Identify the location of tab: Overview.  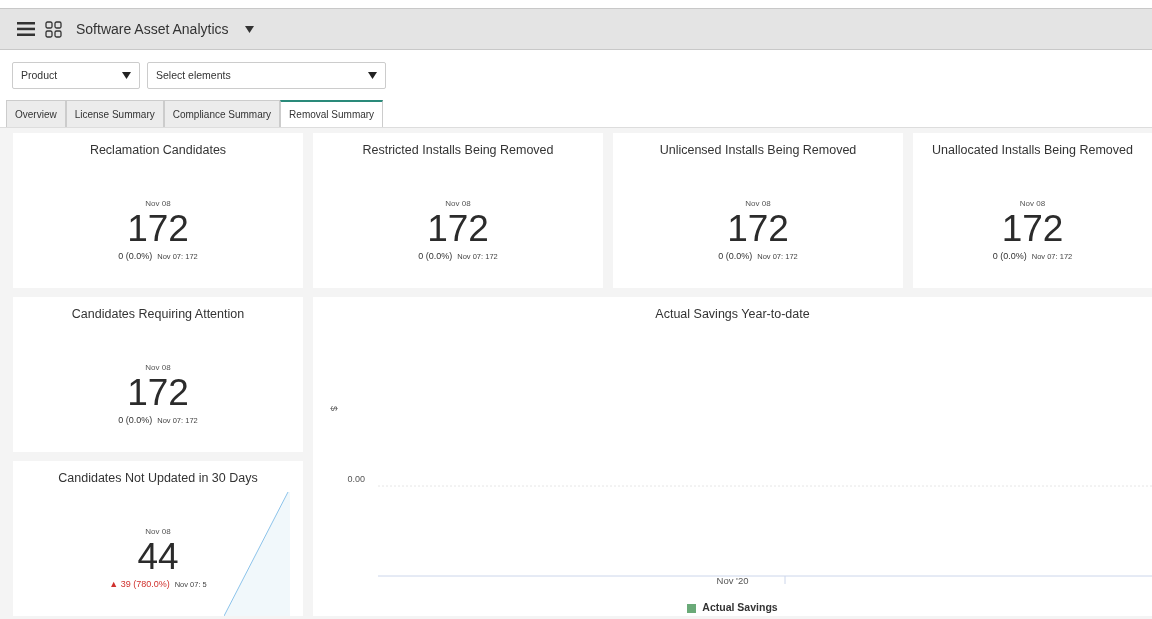
(36, 113).